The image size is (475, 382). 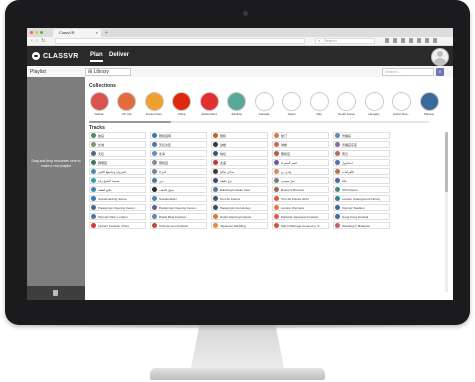 What do you see at coordinates (237, 104) in the screenshot?
I see `collection-item: Zambia` at bounding box center [237, 104].